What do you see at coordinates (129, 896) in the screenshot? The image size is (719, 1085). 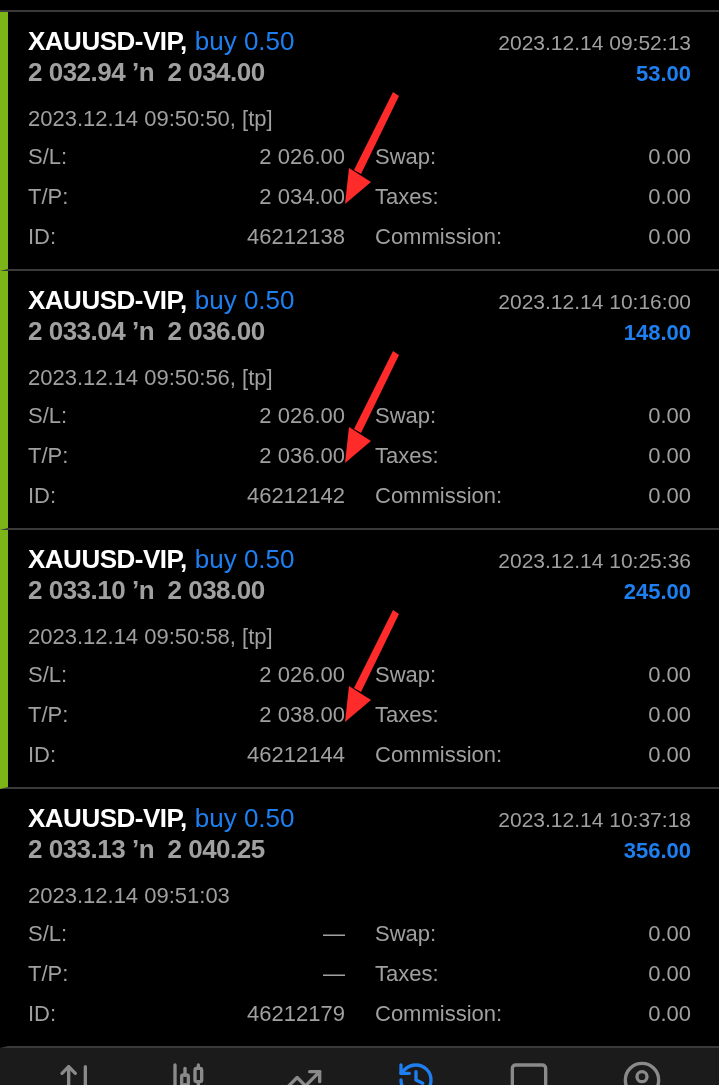 I see `open-time: 2023.12.14 09:51:03` at bounding box center [129, 896].